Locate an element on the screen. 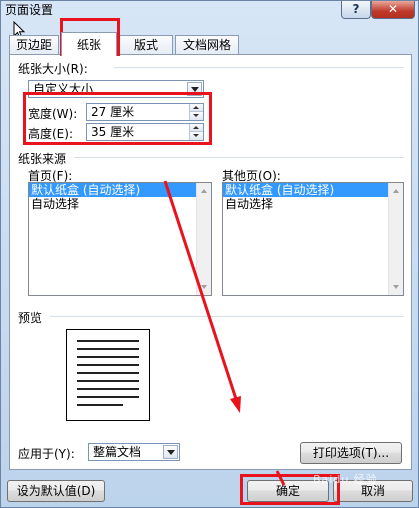 Image resolution: width=419 pixels, height=508 pixels. close-button: ✕ is located at coordinates (393, 10).